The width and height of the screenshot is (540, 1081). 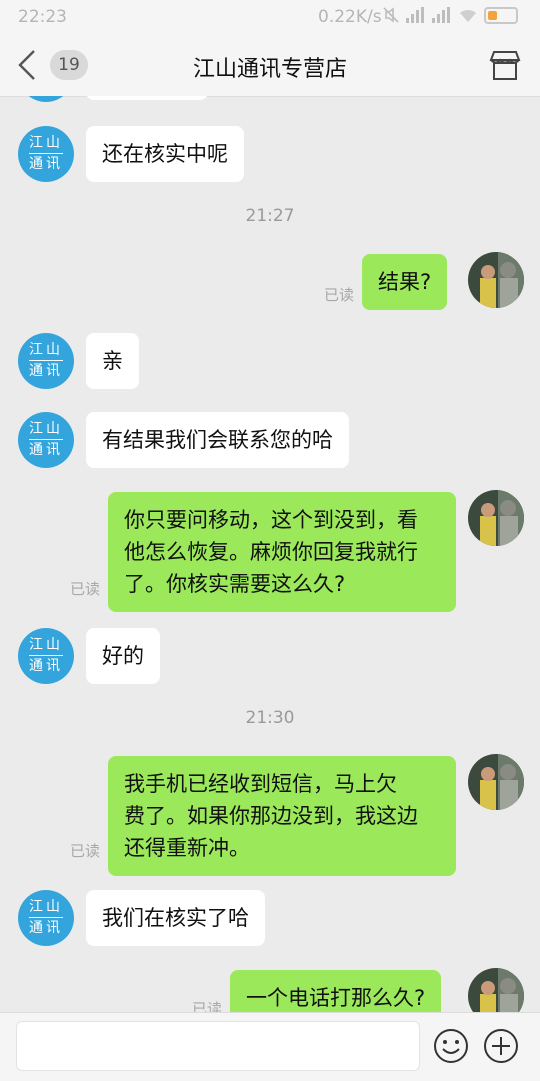 I want to click on status-icons, so click(x=450, y=15).